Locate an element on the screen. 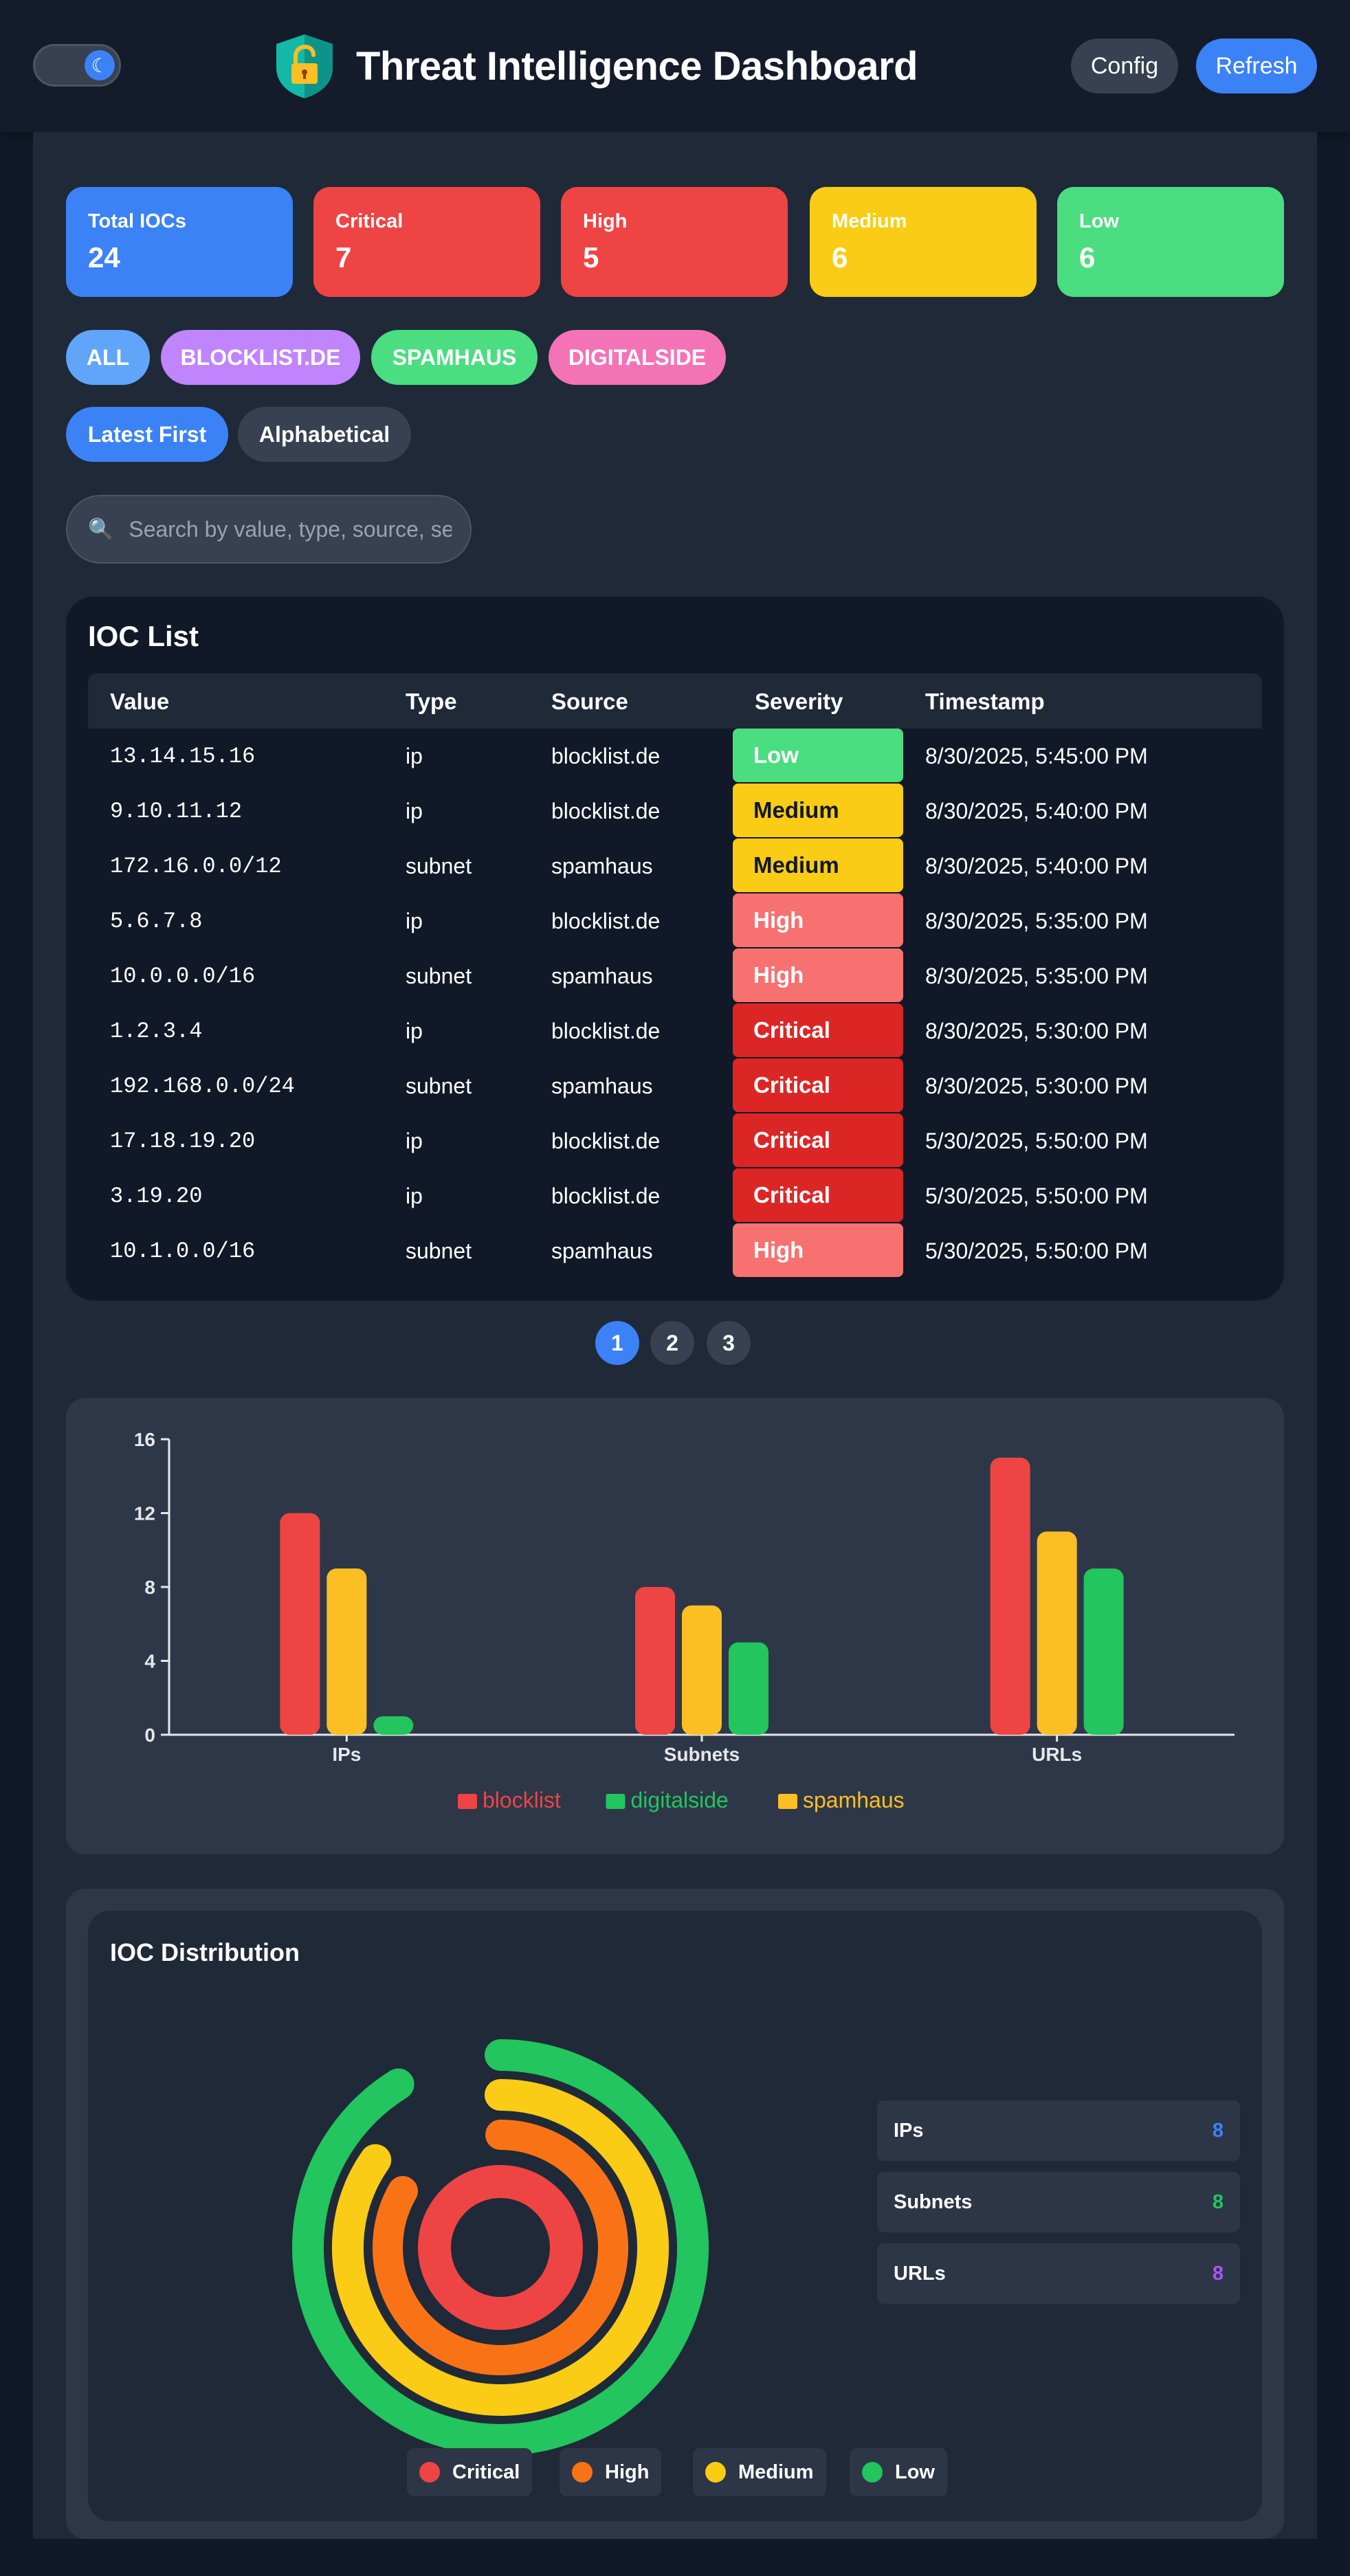 This screenshot has height=2576, width=1350. stat-label: High is located at coordinates (605, 221).